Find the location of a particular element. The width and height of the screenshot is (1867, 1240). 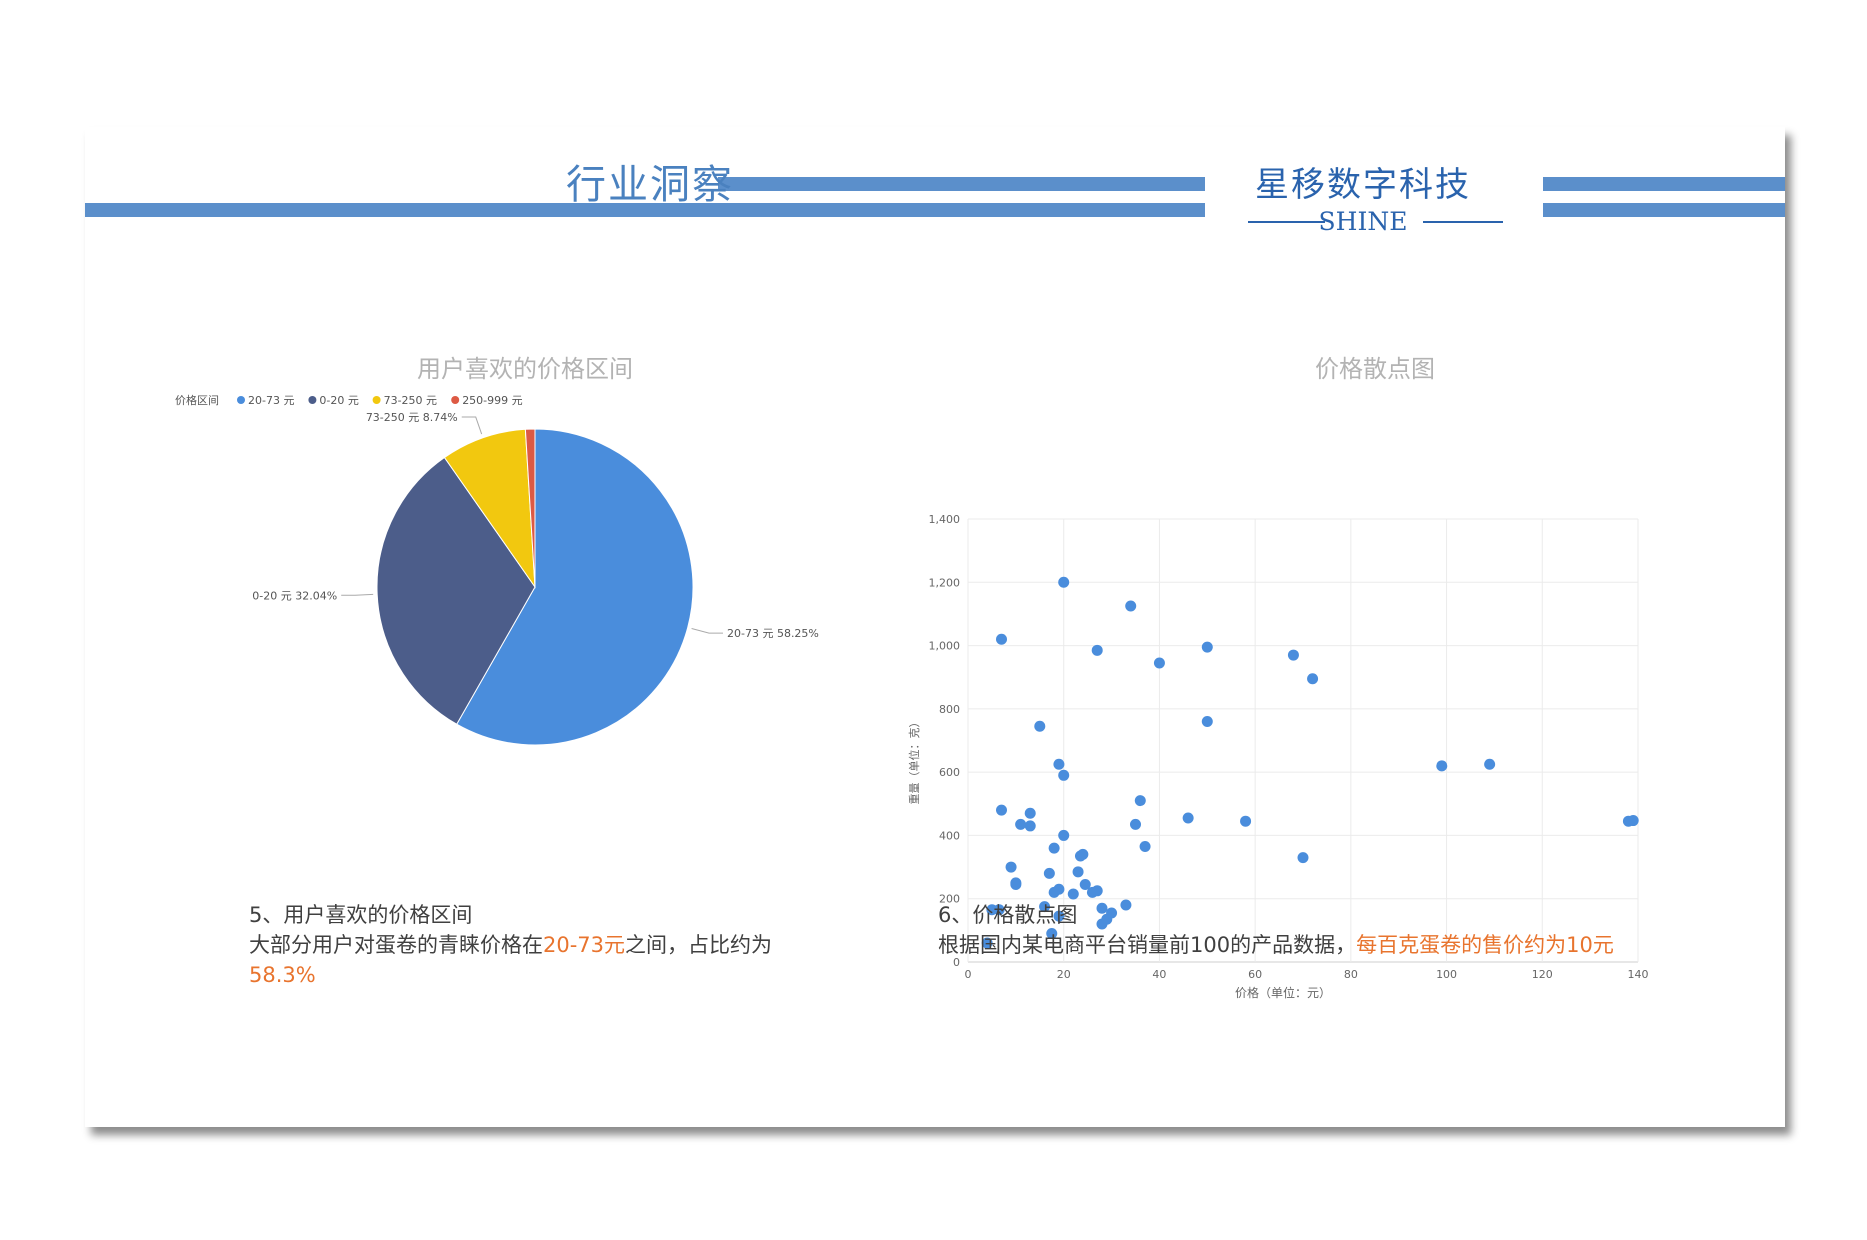

brand-line-right is located at coordinates (1463, 222).